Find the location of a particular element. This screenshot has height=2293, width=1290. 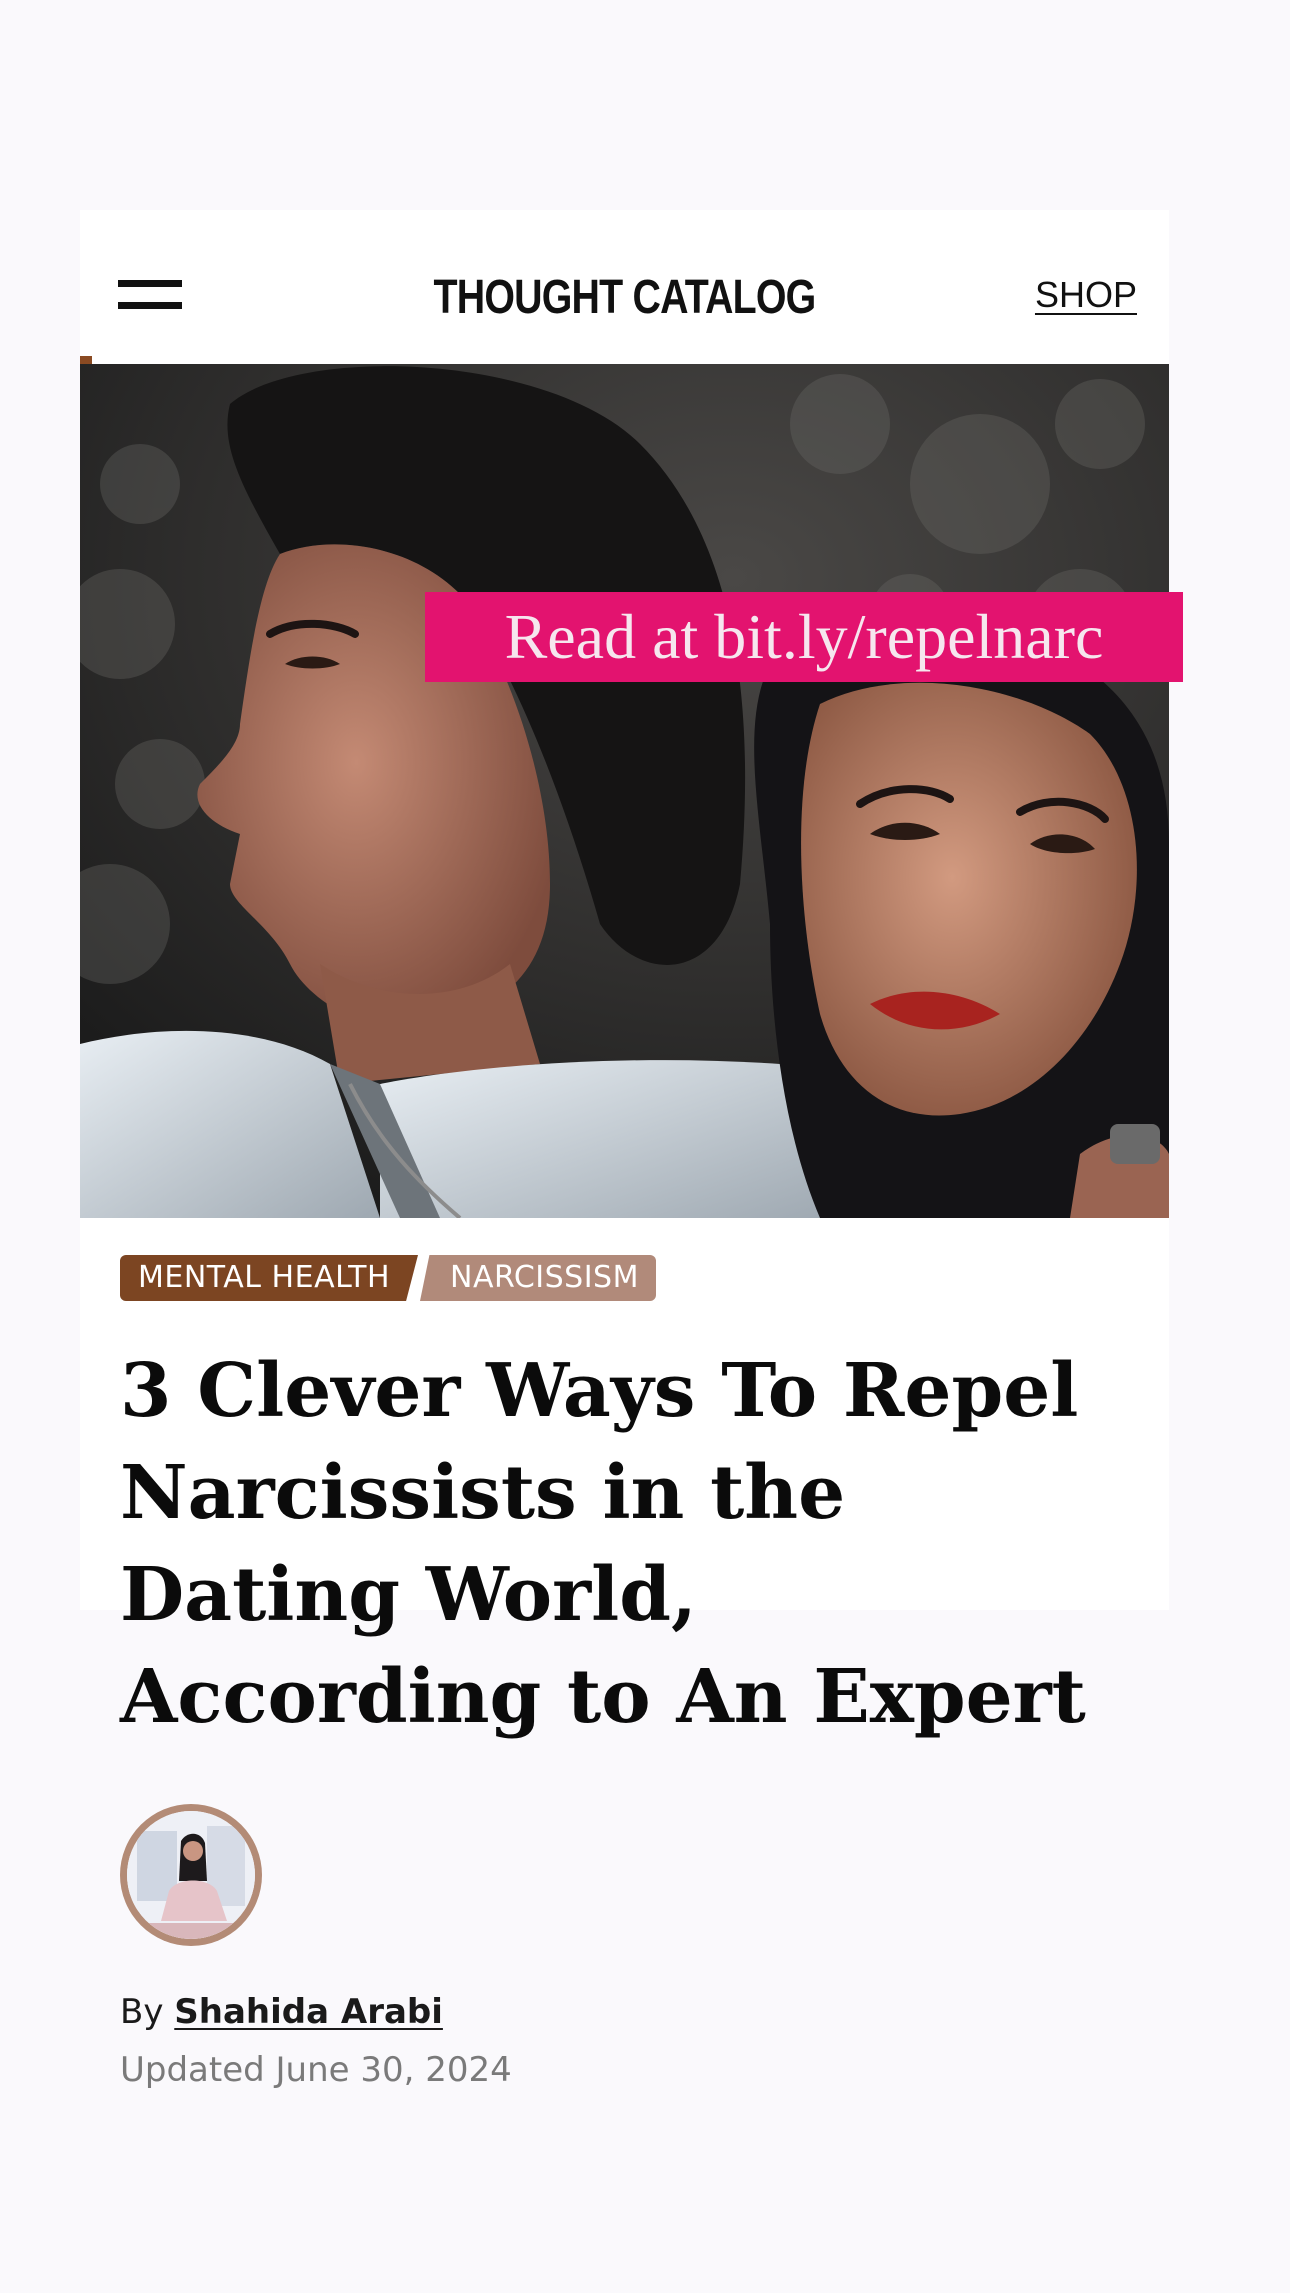

menu-icon is located at coordinates (150, 297).